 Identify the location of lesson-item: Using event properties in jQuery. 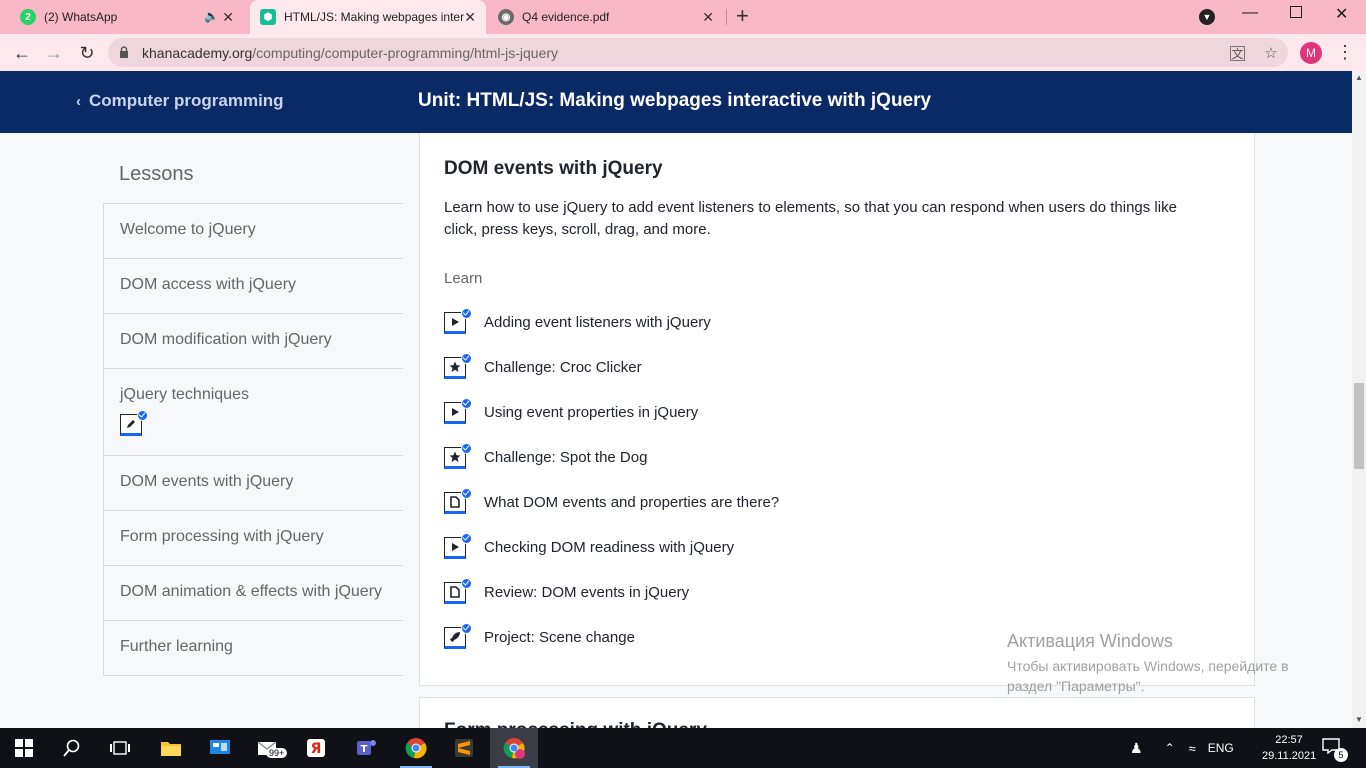
(571, 412).